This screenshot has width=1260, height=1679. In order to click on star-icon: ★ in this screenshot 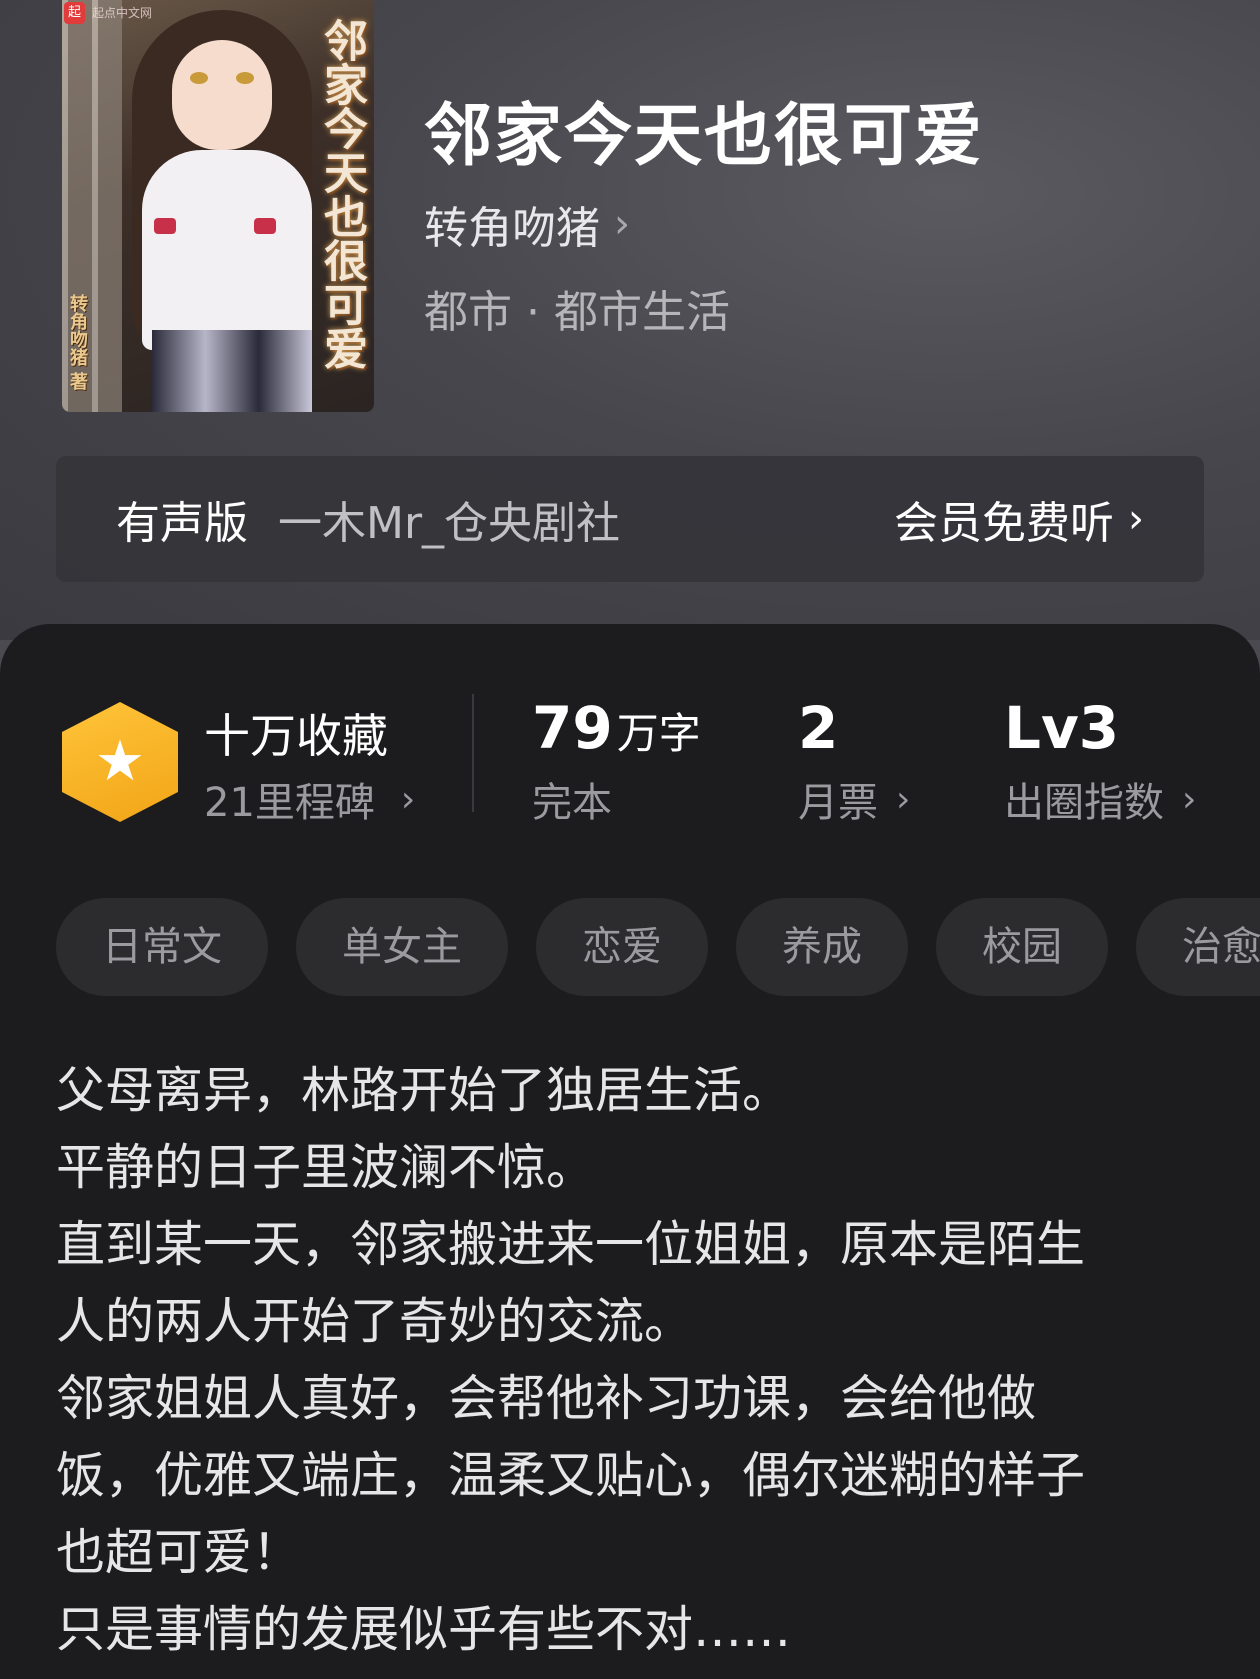, I will do `click(120, 761)`.